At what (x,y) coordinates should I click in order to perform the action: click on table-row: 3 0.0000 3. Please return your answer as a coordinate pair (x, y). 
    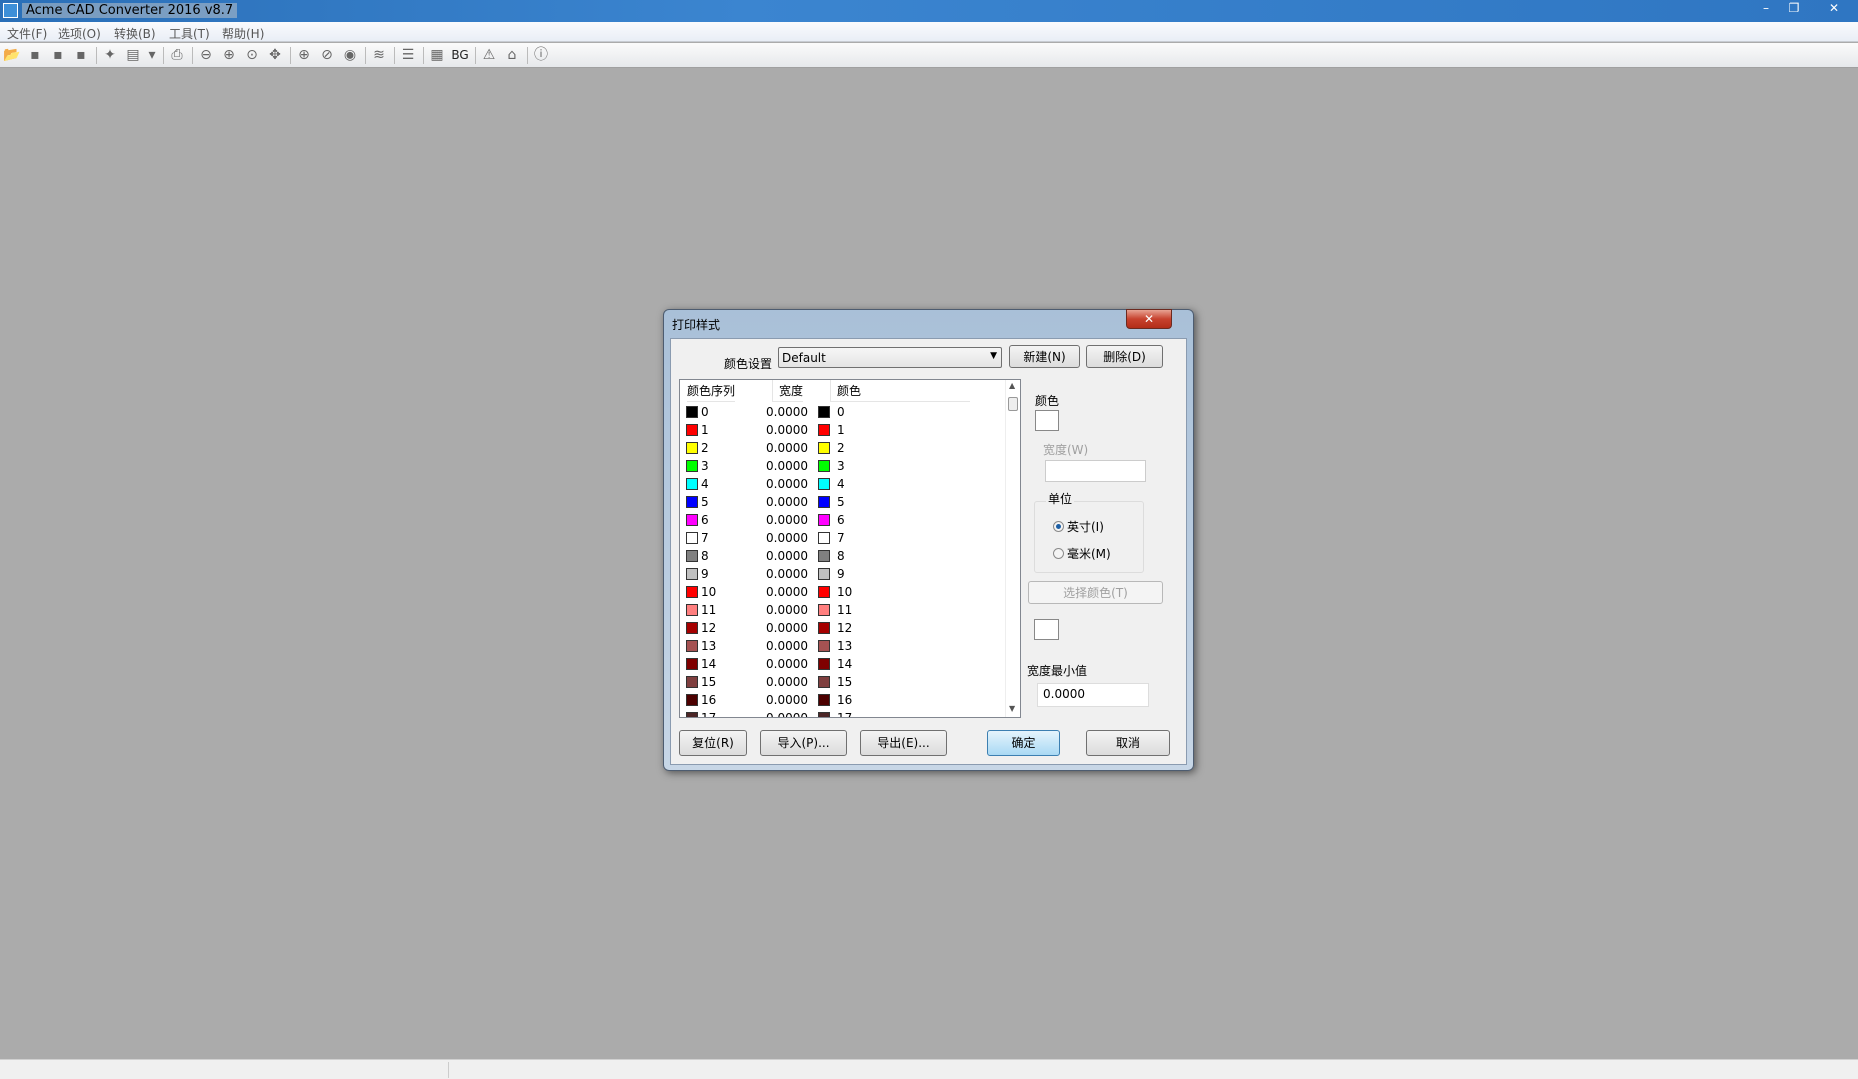
    Looking at the image, I should click on (842, 466).